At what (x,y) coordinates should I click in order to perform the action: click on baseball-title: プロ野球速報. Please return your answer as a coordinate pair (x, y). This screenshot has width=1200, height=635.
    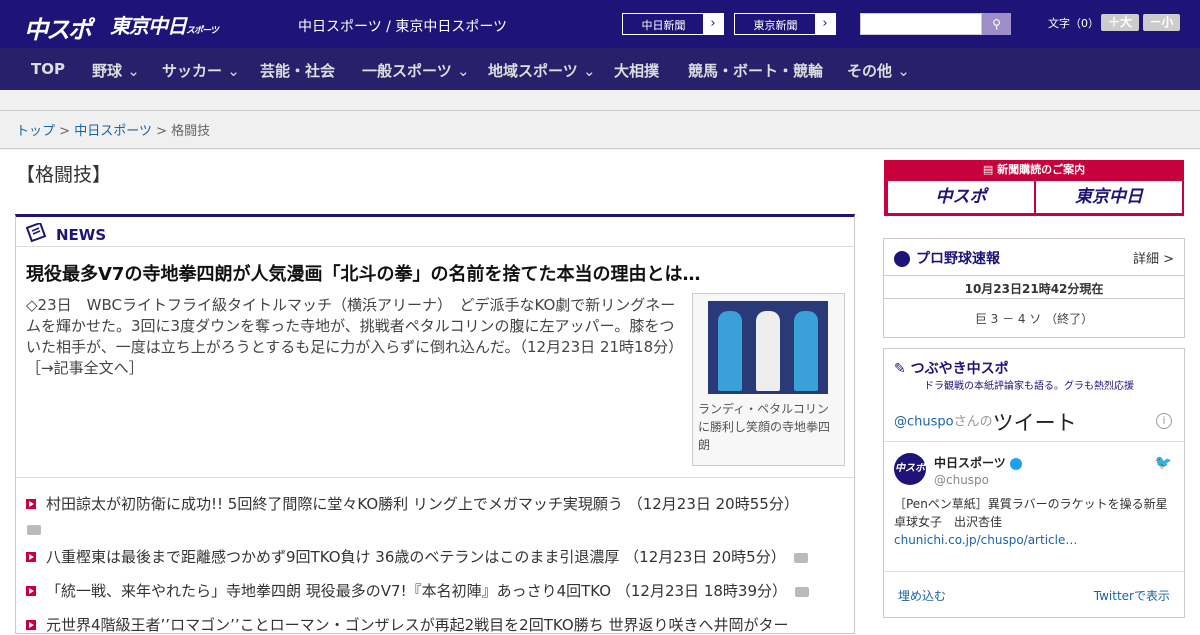
    Looking at the image, I should click on (947, 258).